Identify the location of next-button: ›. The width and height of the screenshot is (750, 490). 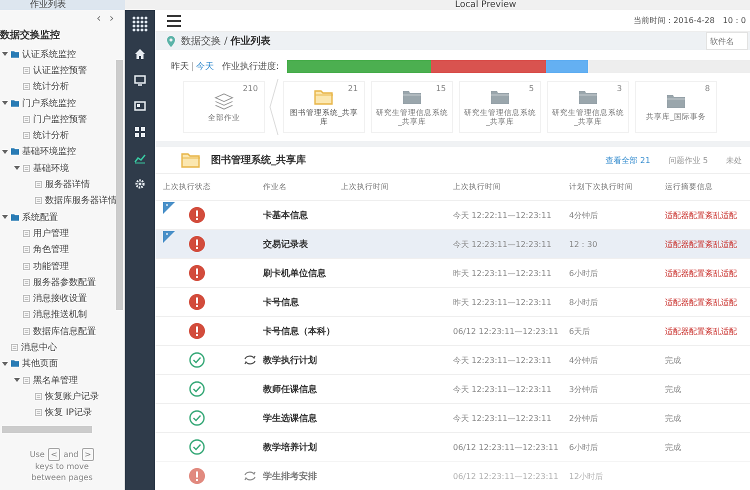
(111, 19).